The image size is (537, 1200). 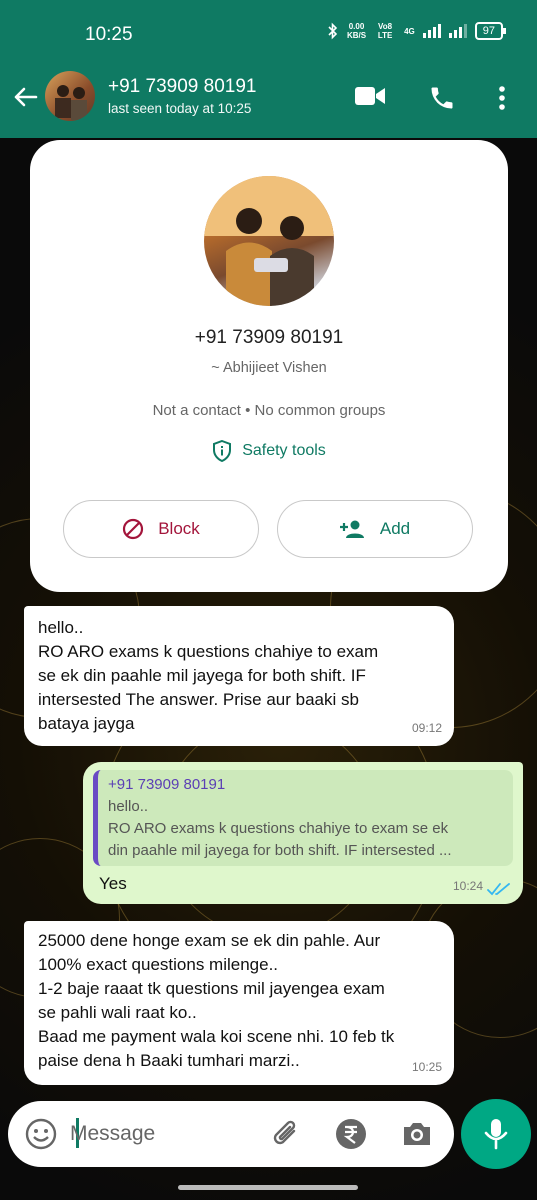 I want to click on last-seen: last seen today at 10:25, so click(x=180, y=108).